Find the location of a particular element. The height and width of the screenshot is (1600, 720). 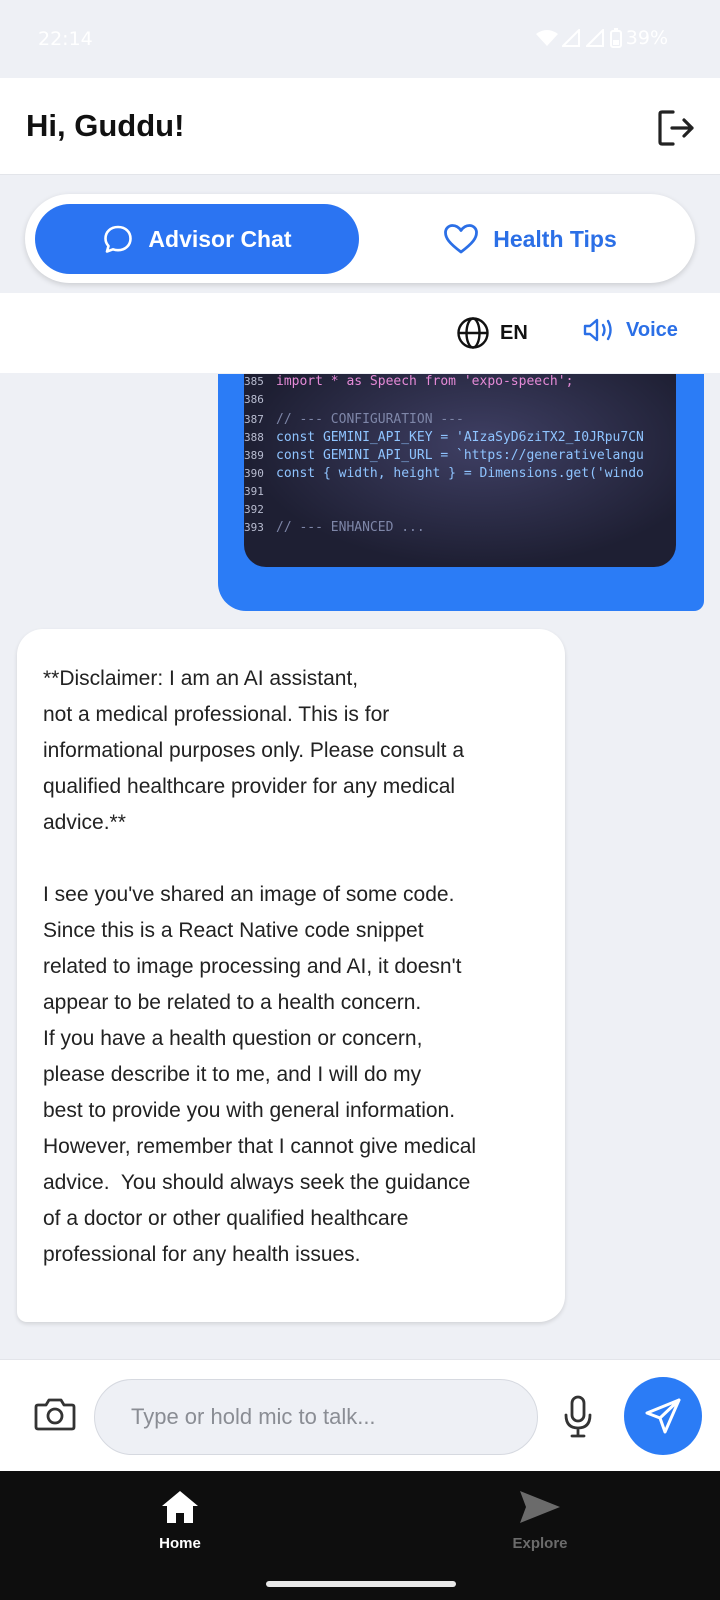

status-icons: 39% is located at coordinates (601, 38).